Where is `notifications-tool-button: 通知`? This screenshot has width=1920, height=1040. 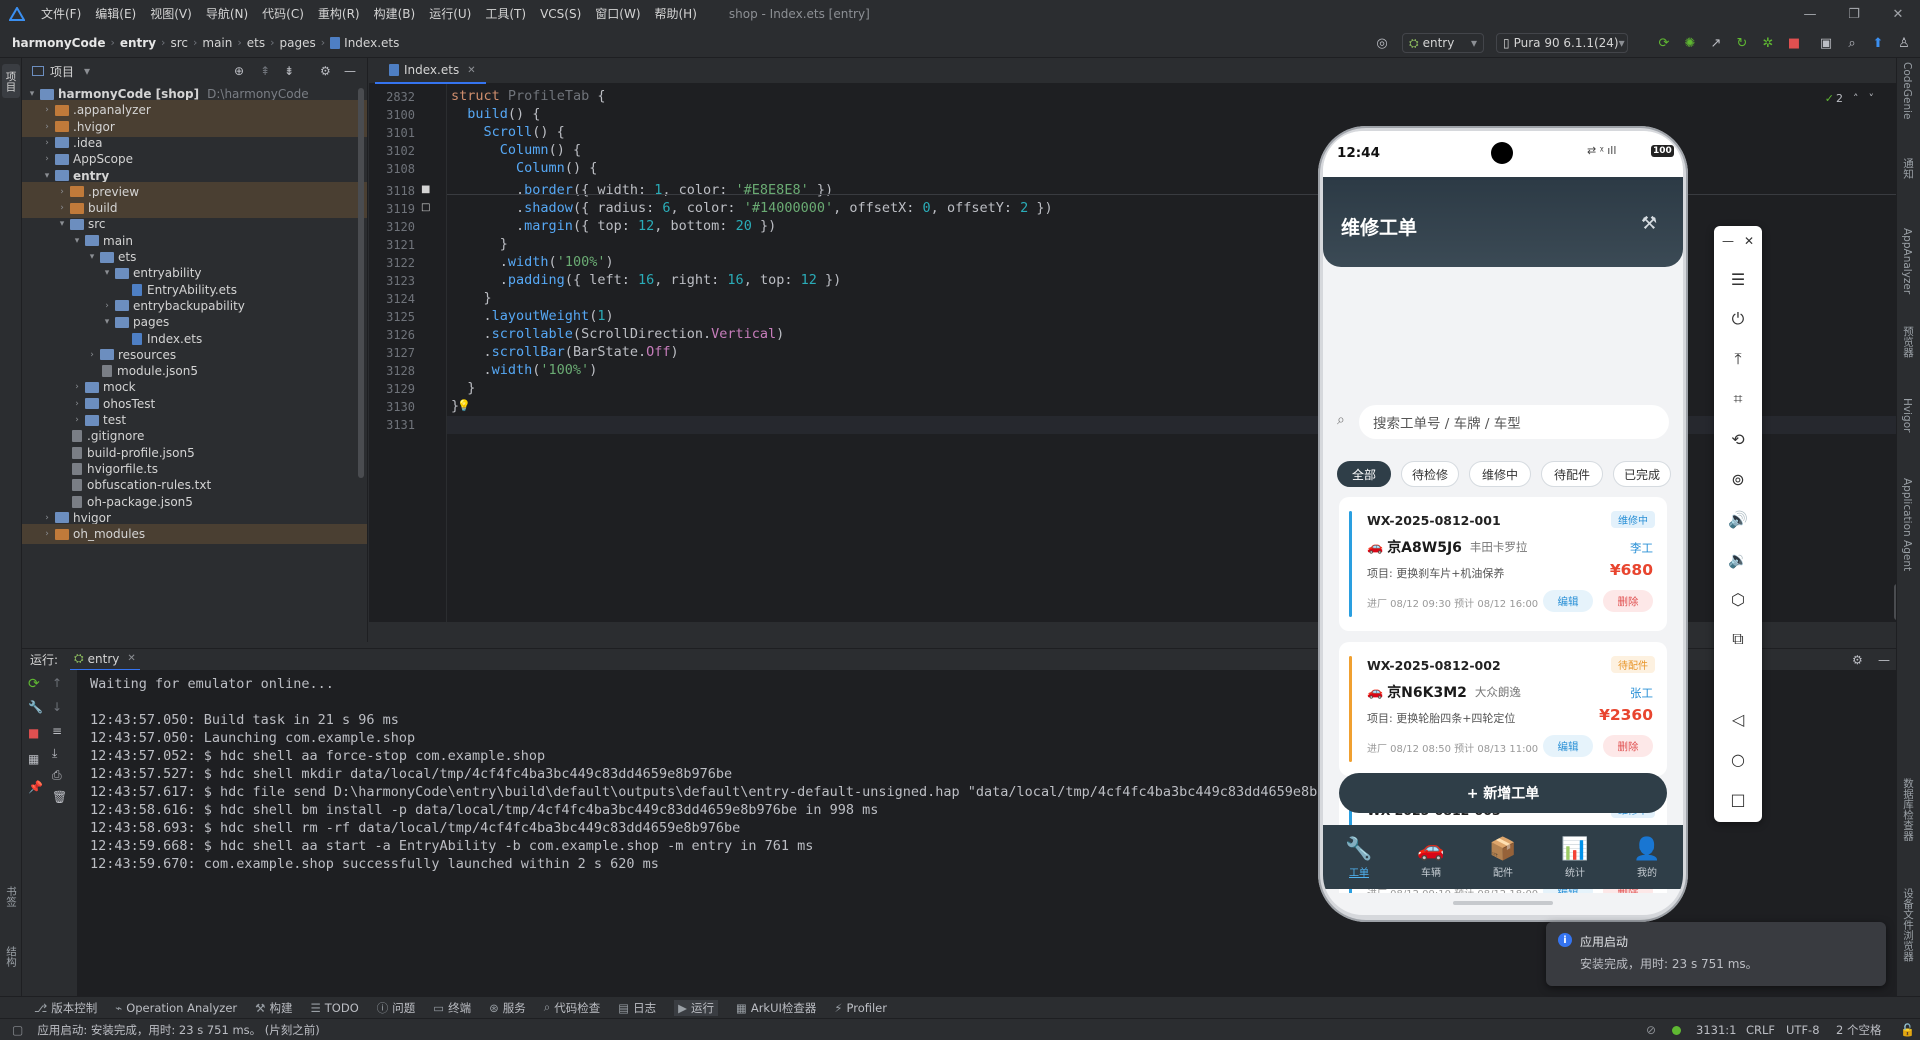
notifications-tool-button: 通知 is located at coordinates (1908, 168).